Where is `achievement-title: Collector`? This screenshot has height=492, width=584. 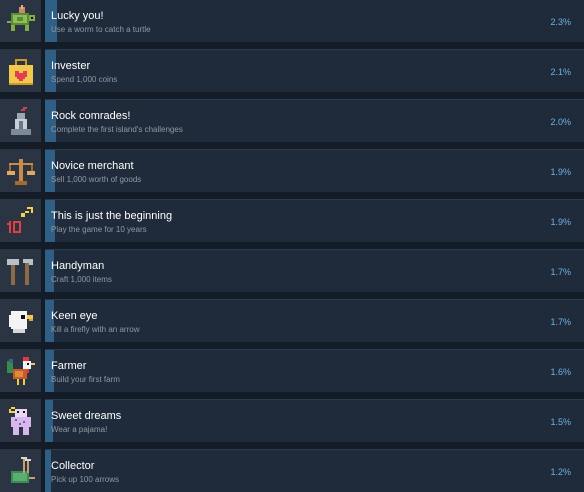 achievement-title: Collector is located at coordinates (73, 466).